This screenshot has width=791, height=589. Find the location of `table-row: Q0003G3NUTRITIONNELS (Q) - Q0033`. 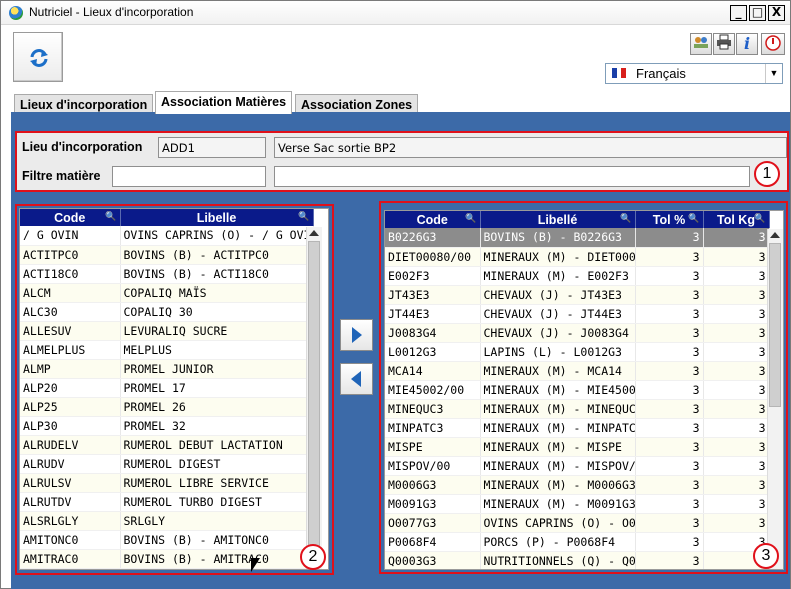

table-row: Q0003G3NUTRITIONNELS (Q) - Q0033 is located at coordinates (577, 560).